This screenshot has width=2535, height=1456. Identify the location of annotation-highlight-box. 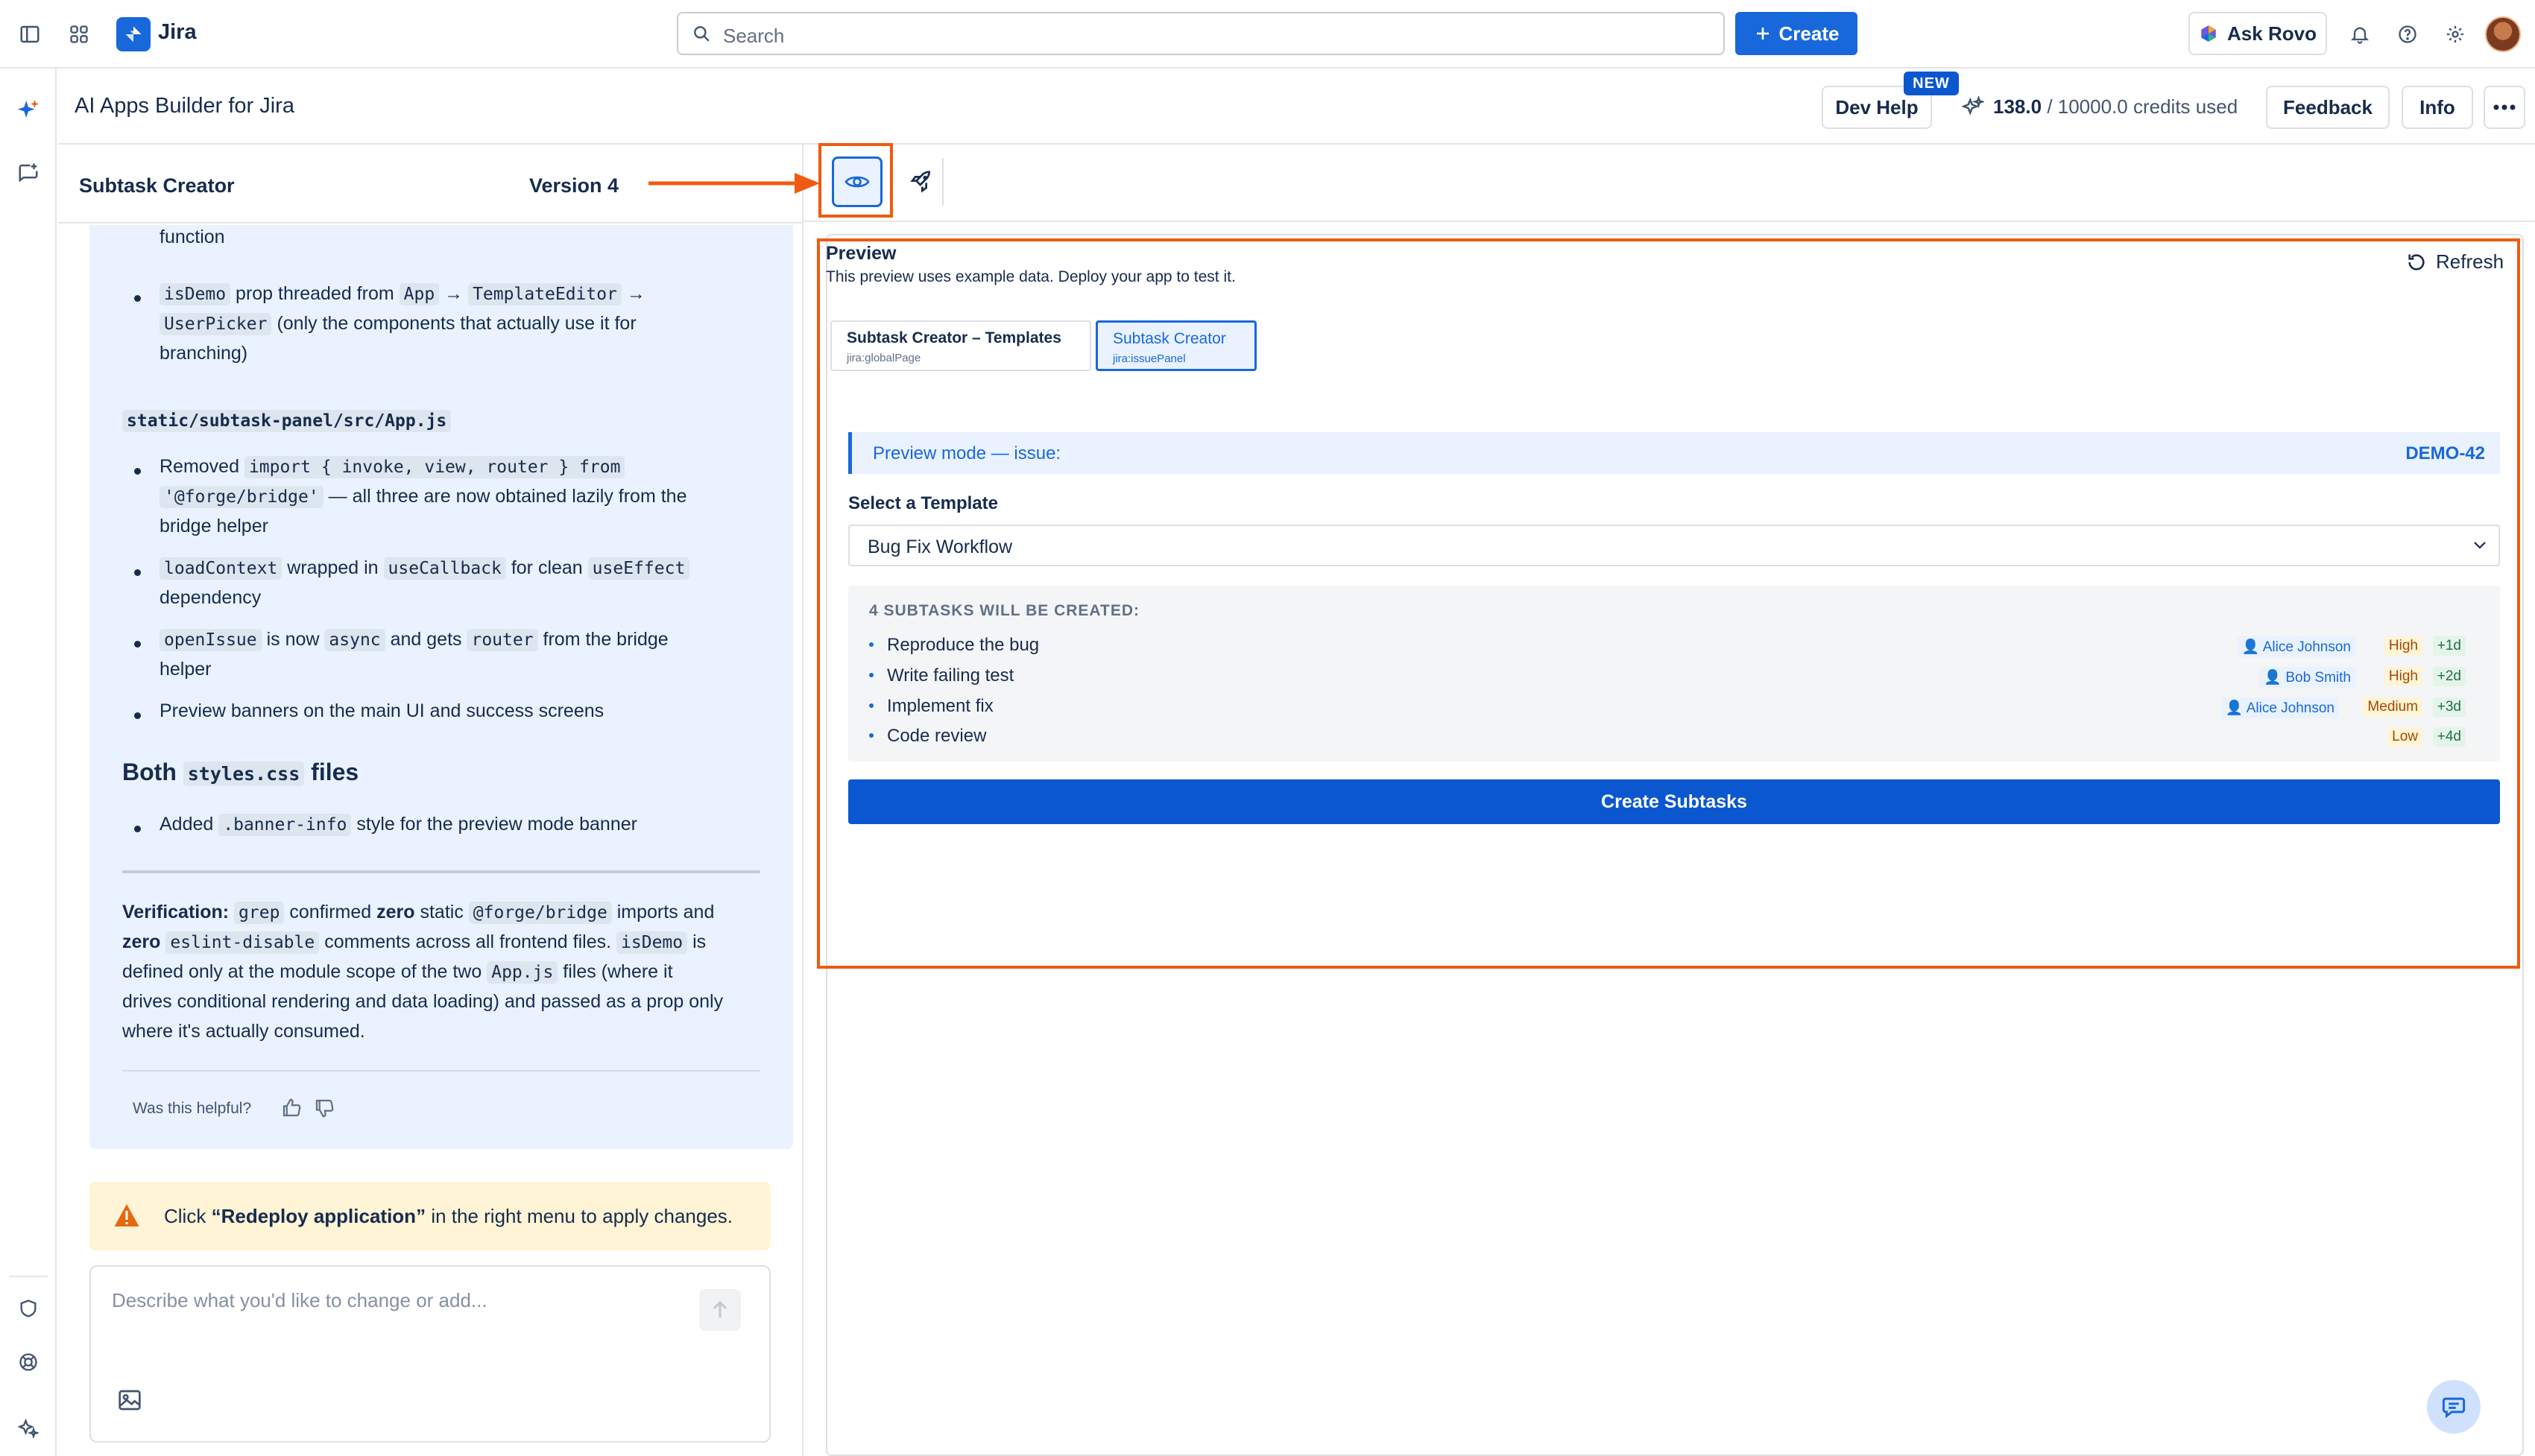
(856, 180).